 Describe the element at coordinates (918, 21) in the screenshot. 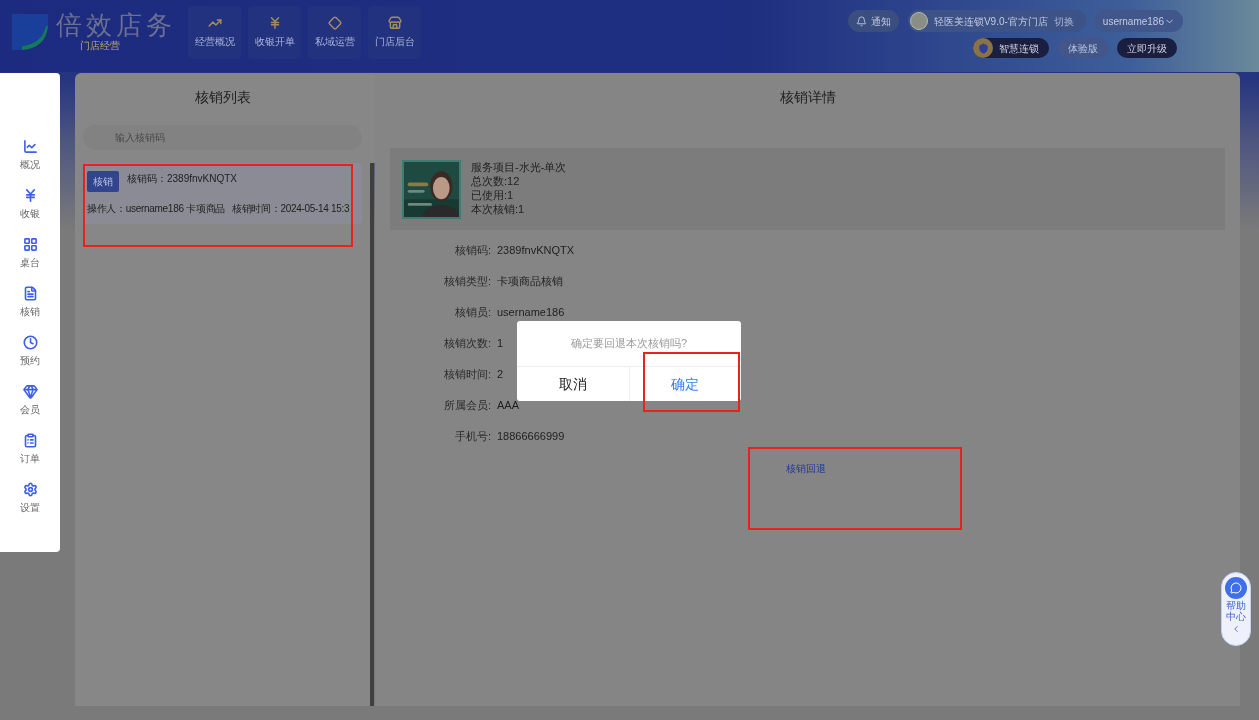

I see `store-avatar-icon` at that location.